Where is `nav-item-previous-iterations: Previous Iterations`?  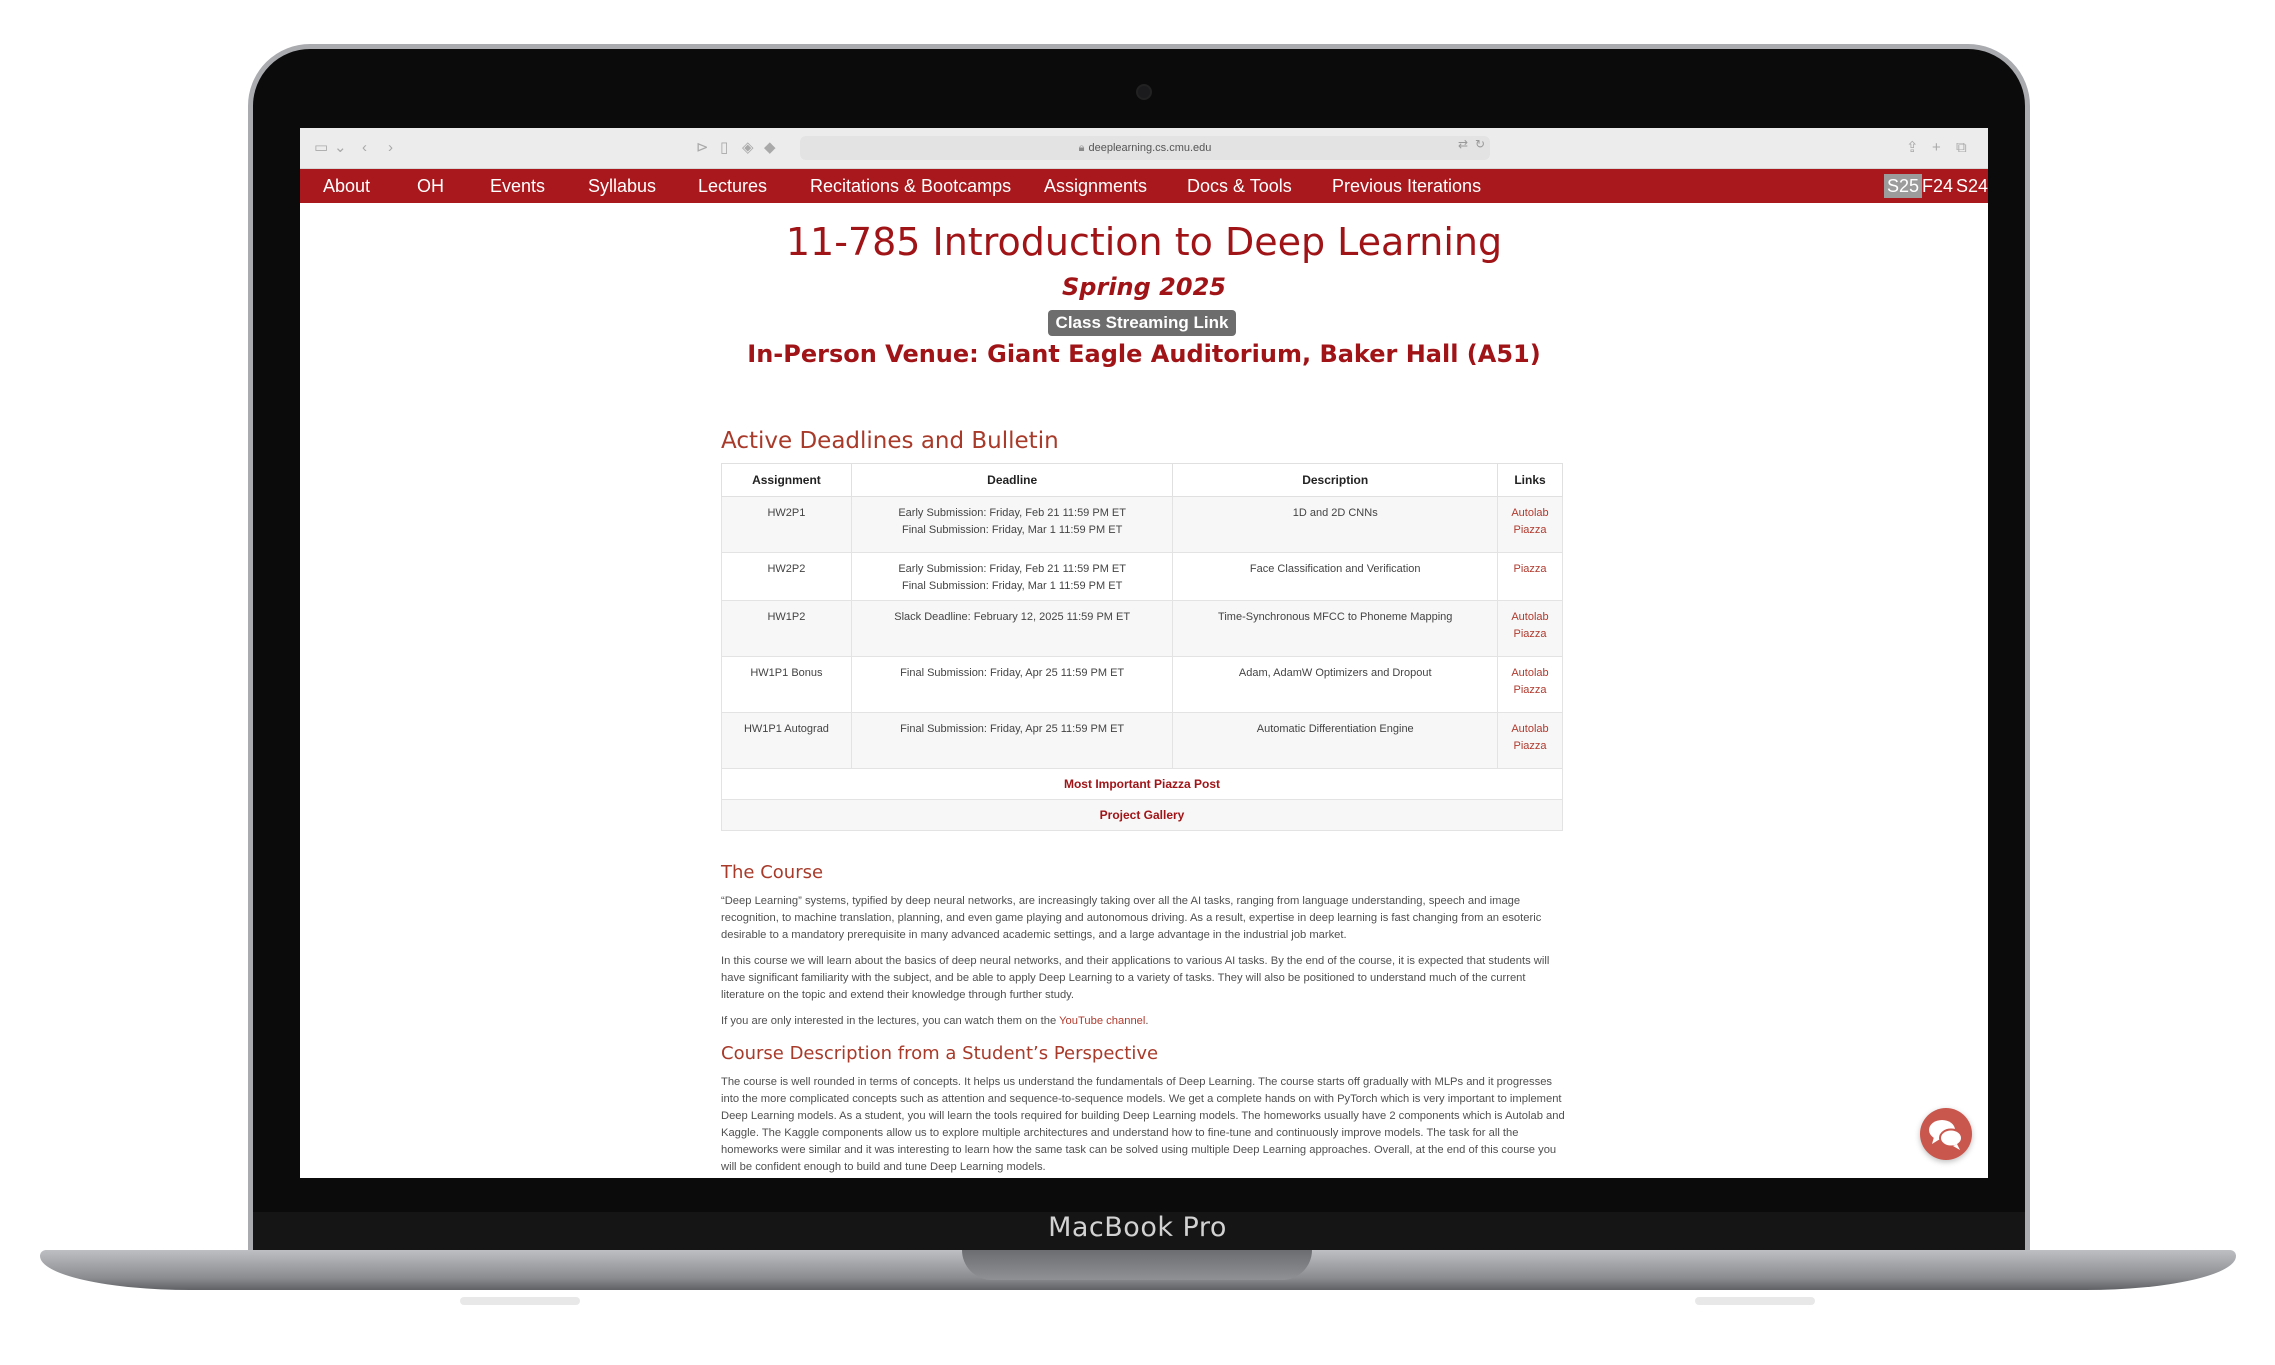
nav-item-previous-iterations: Previous Iterations is located at coordinates (1406, 186).